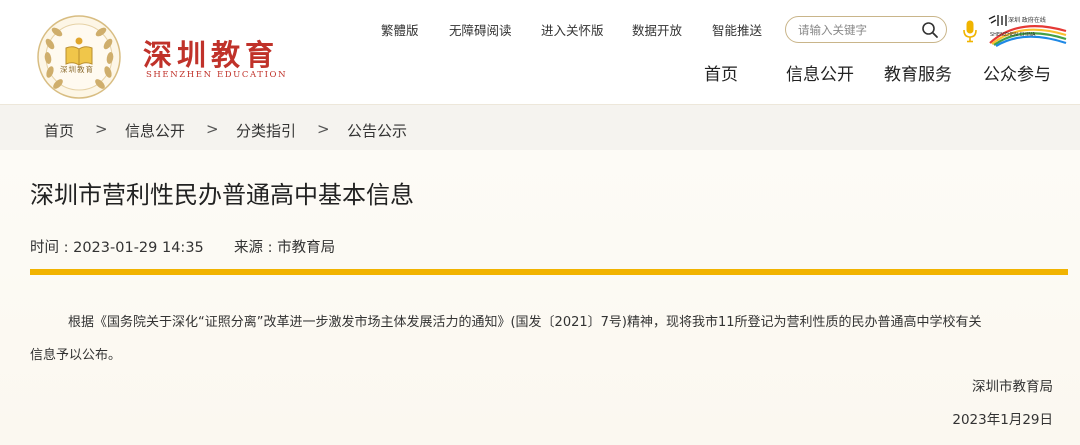 The image size is (1080, 445). Describe the element at coordinates (1012, 387) in the screenshot. I see `article-signature: 深圳市教育局` at that location.